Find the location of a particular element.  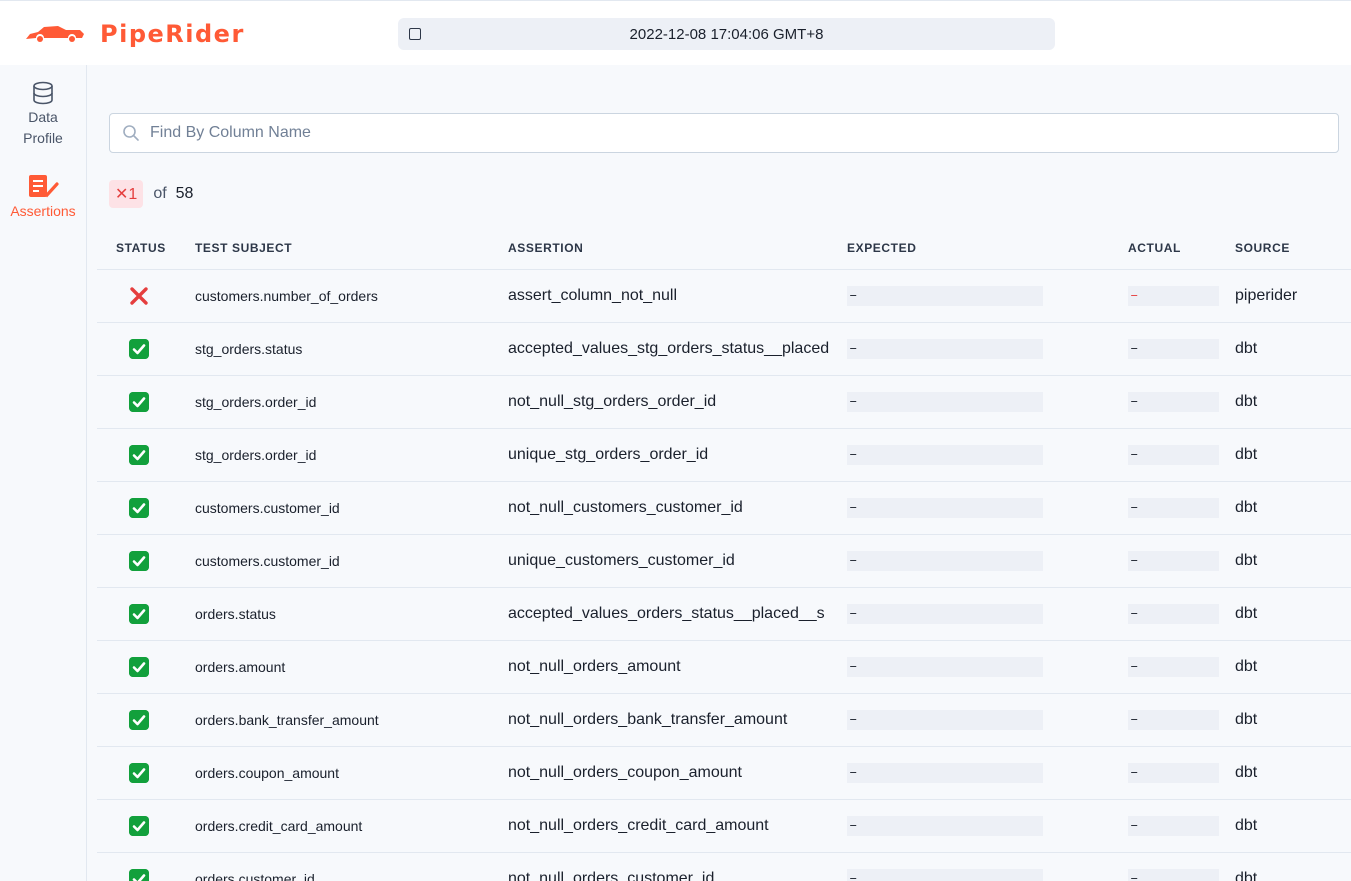

header-status: STATUS is located at coordinates (139, 249).